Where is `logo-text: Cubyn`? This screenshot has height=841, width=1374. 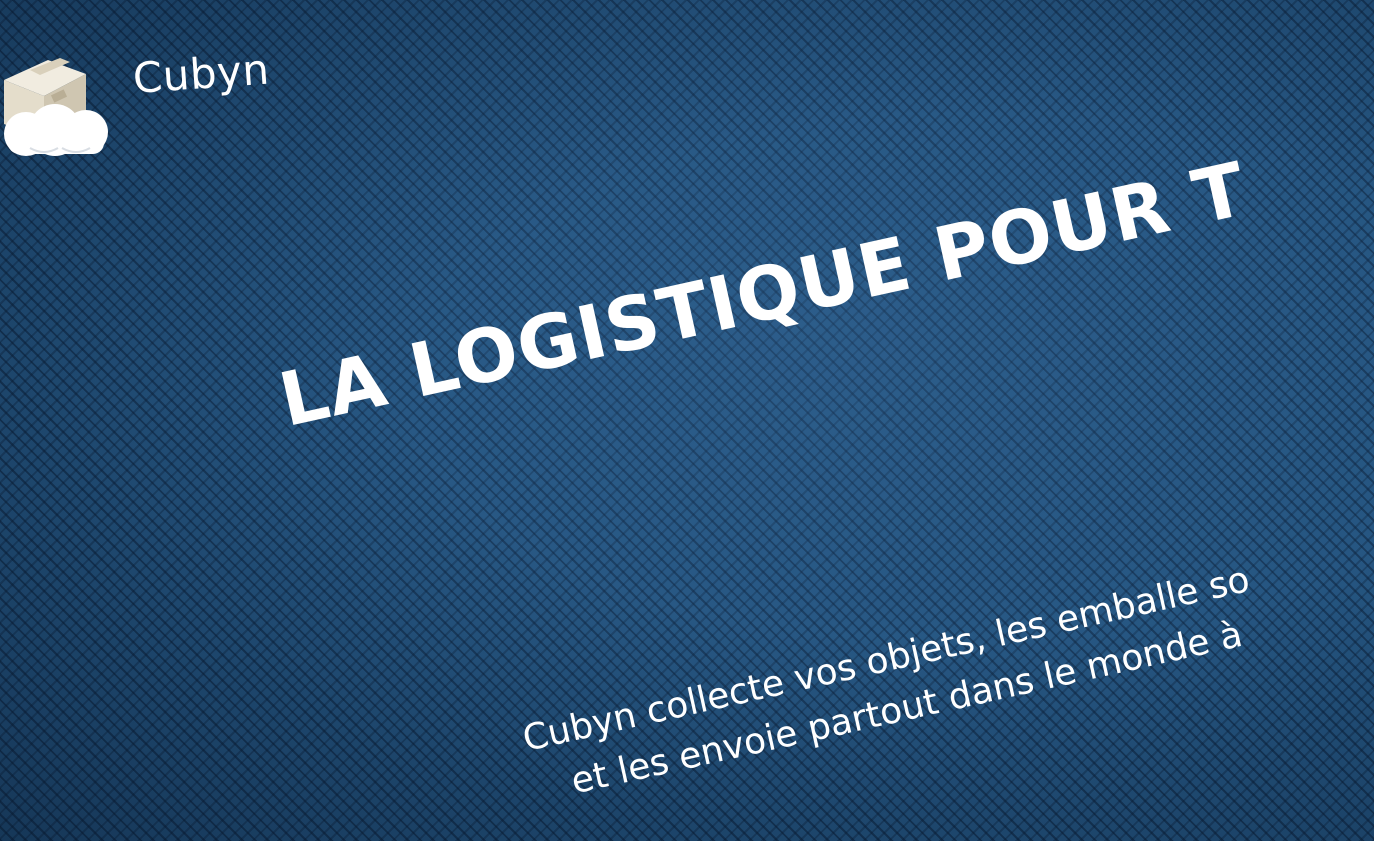 logo-text: Cubyn is located at coordinates (201, 73).